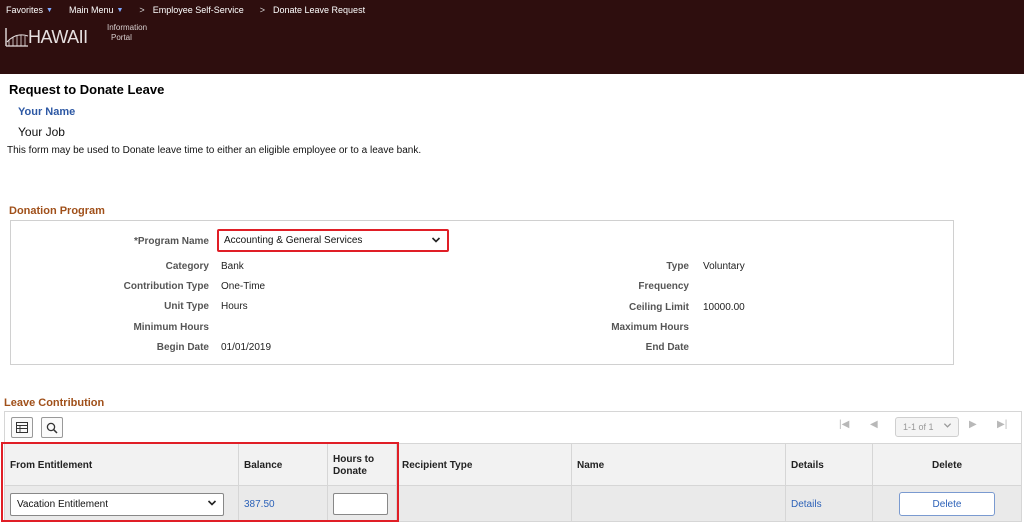 This screenshot has width=1024, height=524. Describe the element at coordinates (724, 307) in the screenshot. I see `ceiling-limit-value: 10000.00` at that location.